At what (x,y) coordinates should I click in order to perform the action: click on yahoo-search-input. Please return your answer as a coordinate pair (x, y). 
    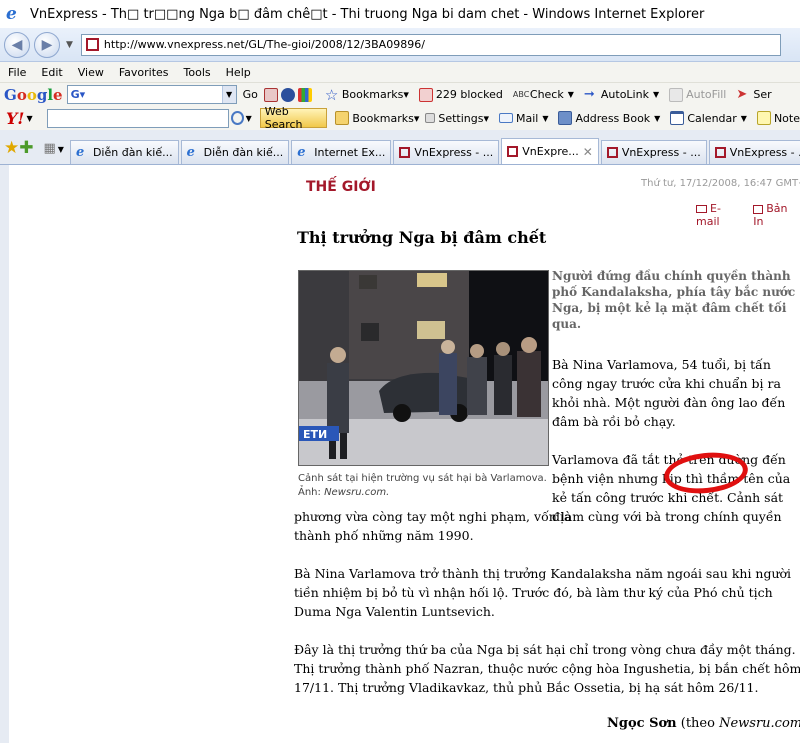
    Looking at the image, I should click on (137, 118).